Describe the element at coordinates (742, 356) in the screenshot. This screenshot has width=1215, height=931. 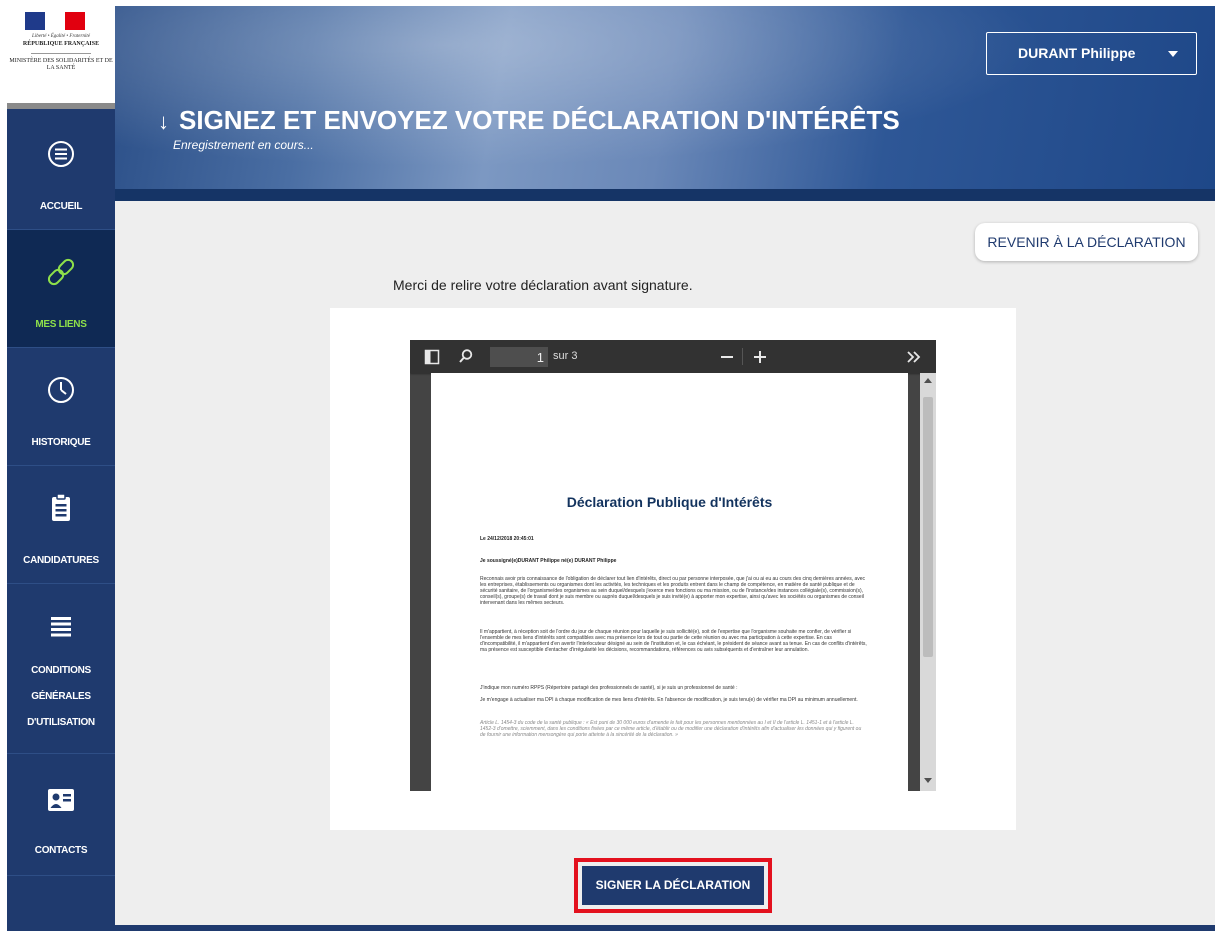
I see `toolbar-divider` at that location.